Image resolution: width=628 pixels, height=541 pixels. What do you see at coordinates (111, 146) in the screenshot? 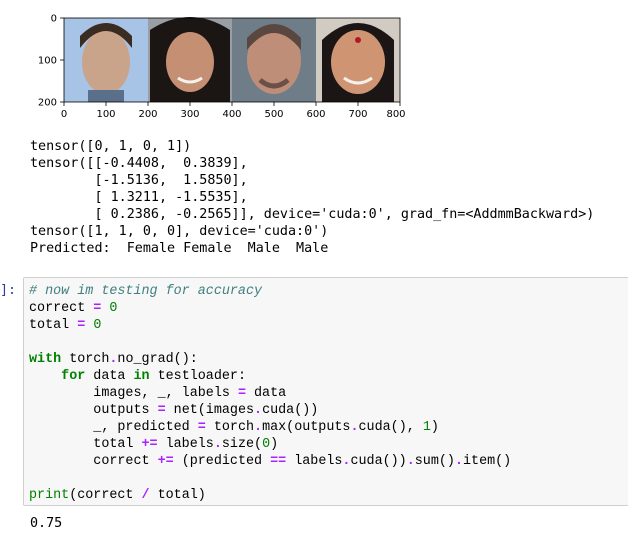
I see `output-line: tensor([0, 1, 0, 1])` at bounding box center [111, 146].